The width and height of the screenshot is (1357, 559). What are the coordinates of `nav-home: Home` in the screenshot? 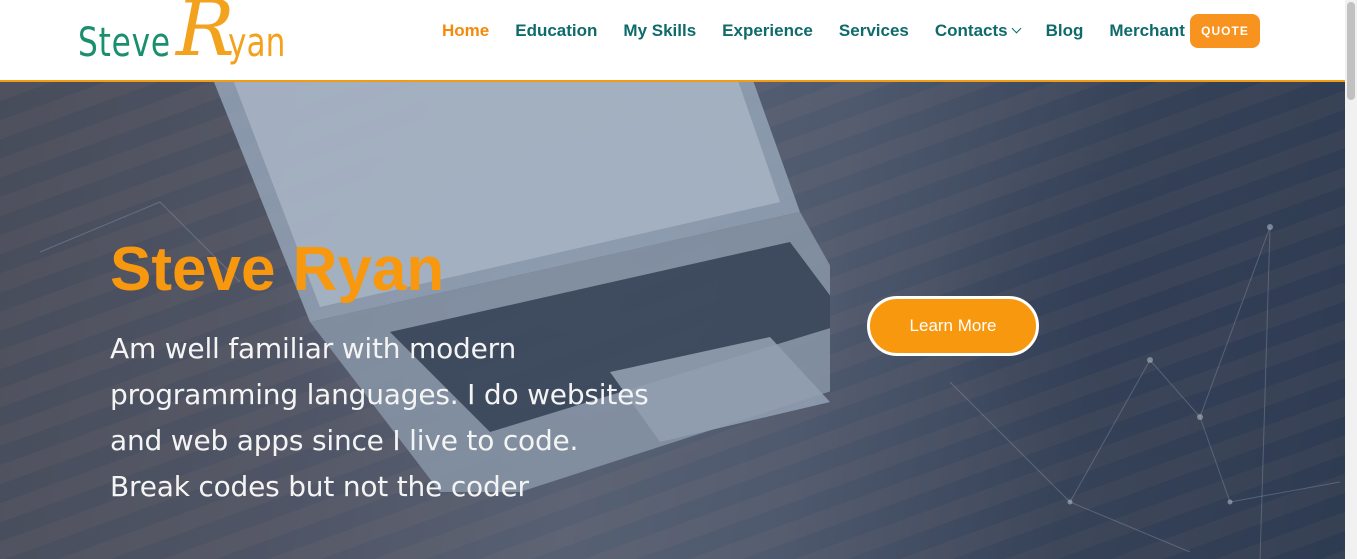 It's located at (465, 31).